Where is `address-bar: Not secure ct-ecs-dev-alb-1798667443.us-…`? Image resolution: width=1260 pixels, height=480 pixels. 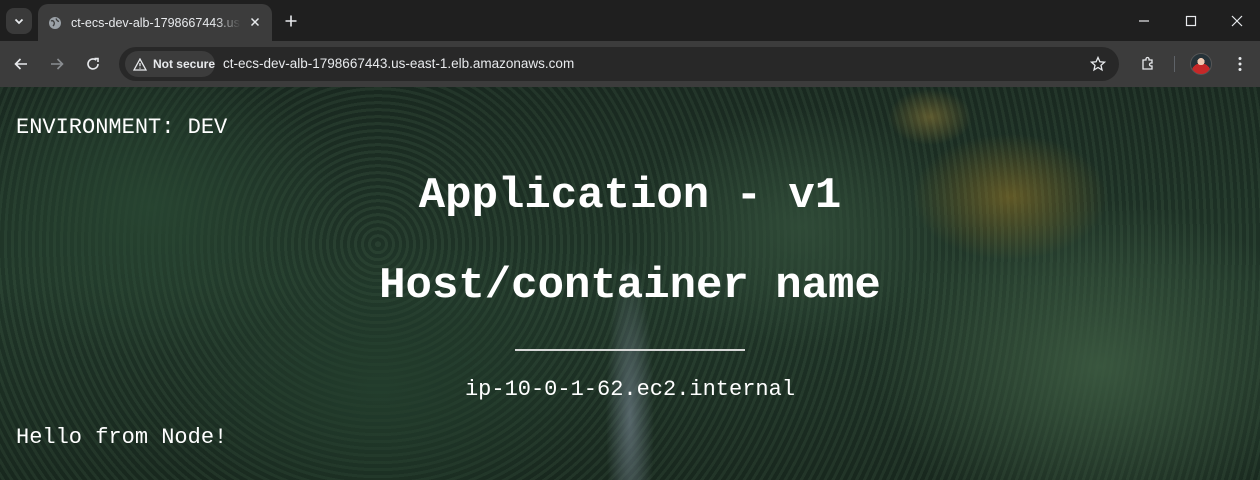
address-bar: Not secure ct-ecs-dev-alb-1798667443.us-… is located at coordinates (619, 64).